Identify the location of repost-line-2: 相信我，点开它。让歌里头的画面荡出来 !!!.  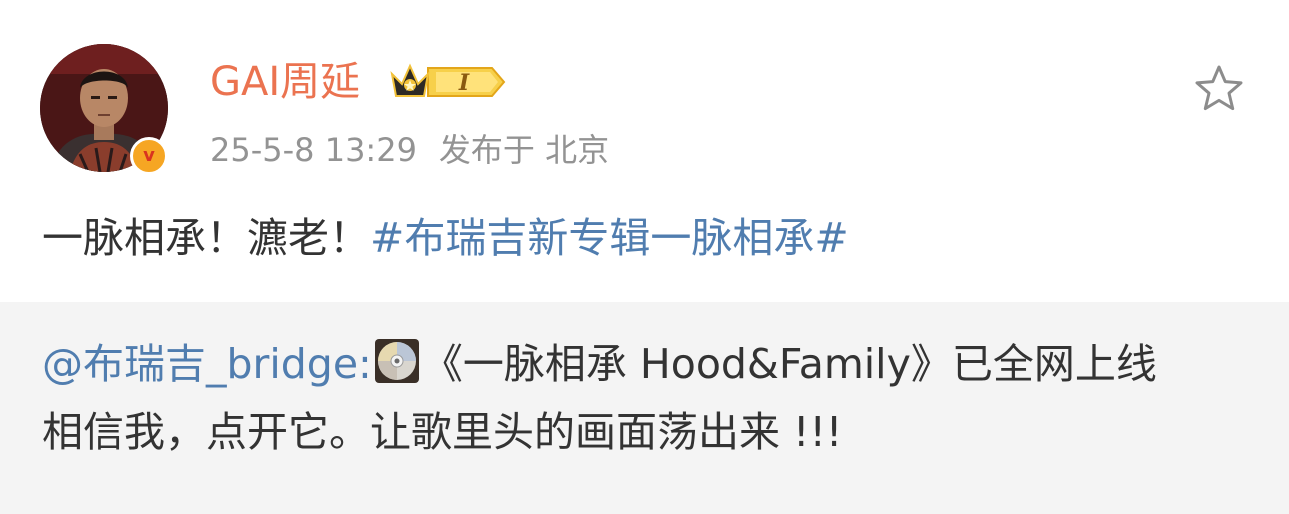
(442, 432).